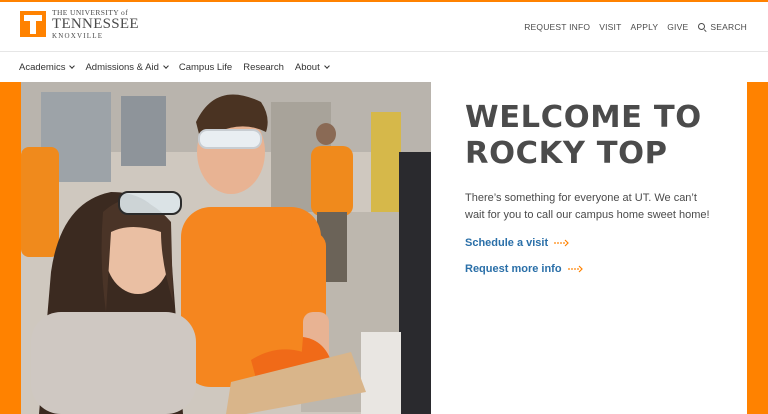 The image size is (768, 414). I want to click on nav-academics: Academics, so click(47, 67).